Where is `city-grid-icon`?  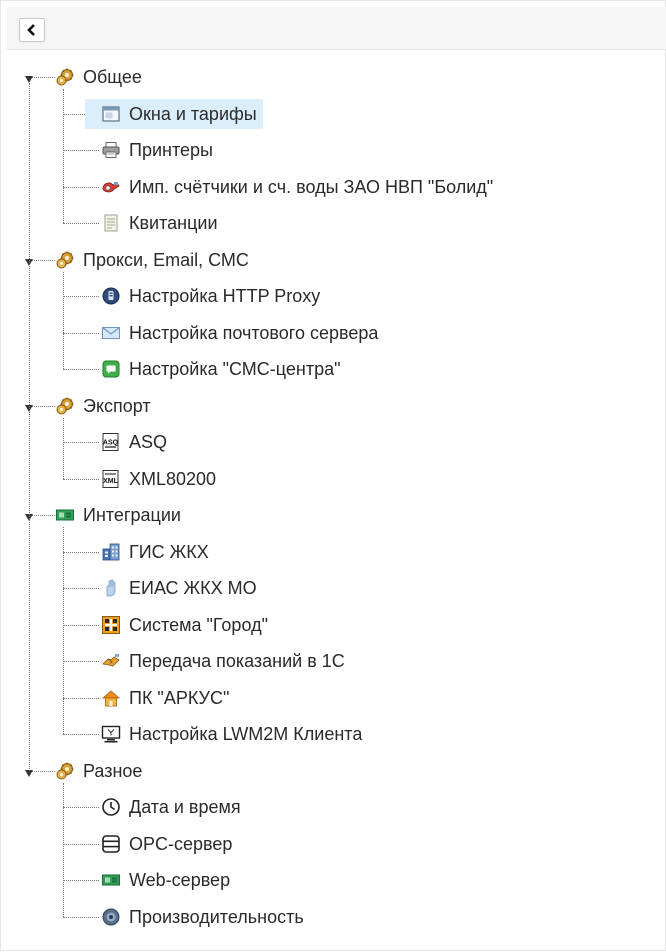 city-grid-icon is located at coordinates (111, 625).